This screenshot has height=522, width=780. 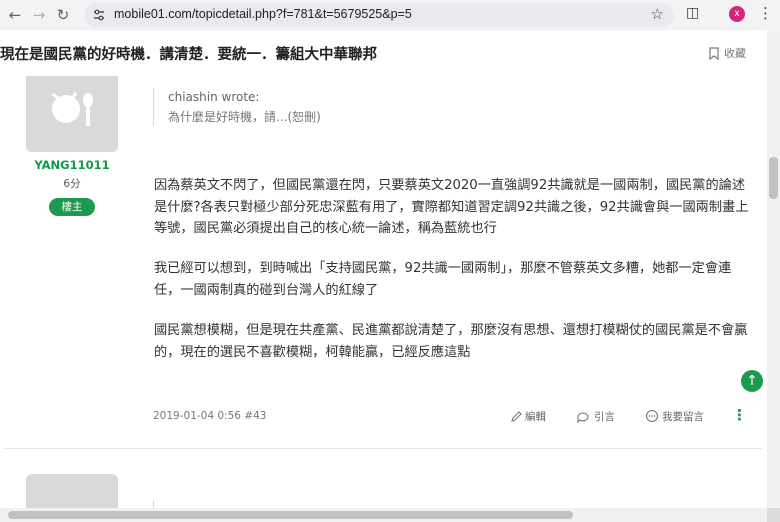 I want to click on edit-label: 編輯, so click(x=535, y=417).